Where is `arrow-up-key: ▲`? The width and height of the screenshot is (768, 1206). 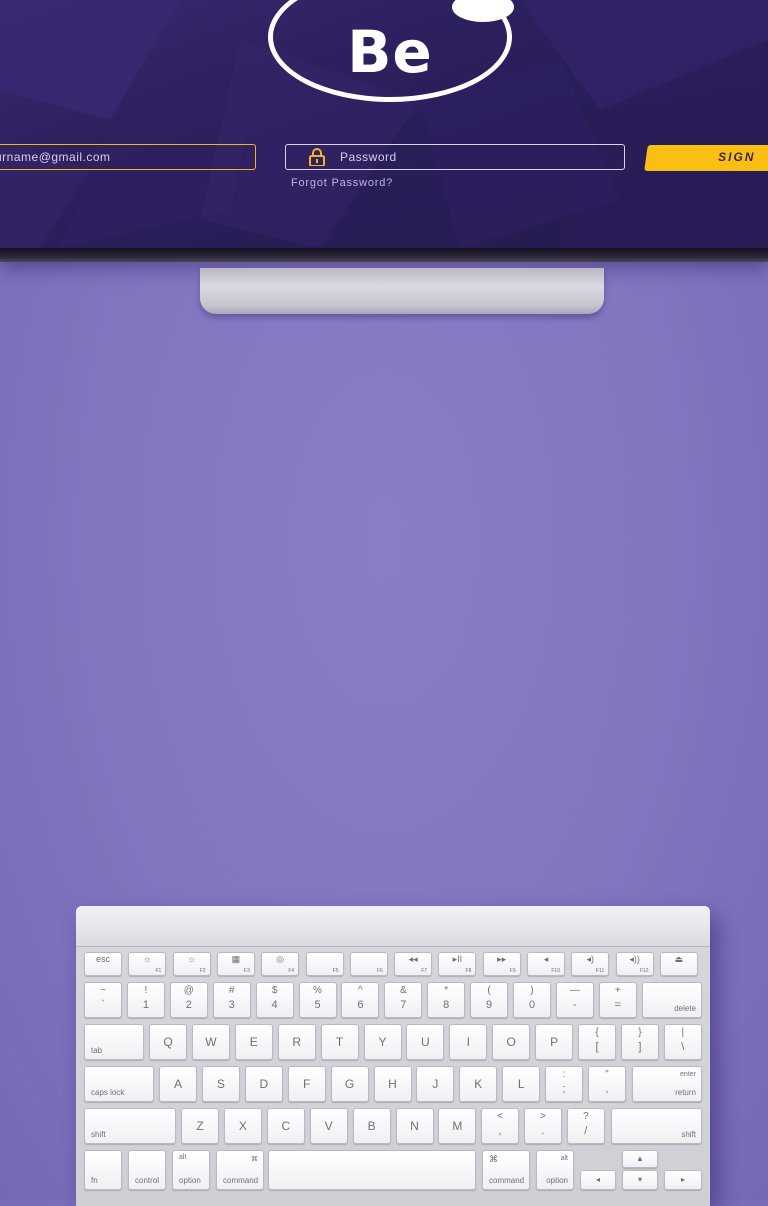 arrow-up-key: ▲ is located at coordinates (640, 1159).